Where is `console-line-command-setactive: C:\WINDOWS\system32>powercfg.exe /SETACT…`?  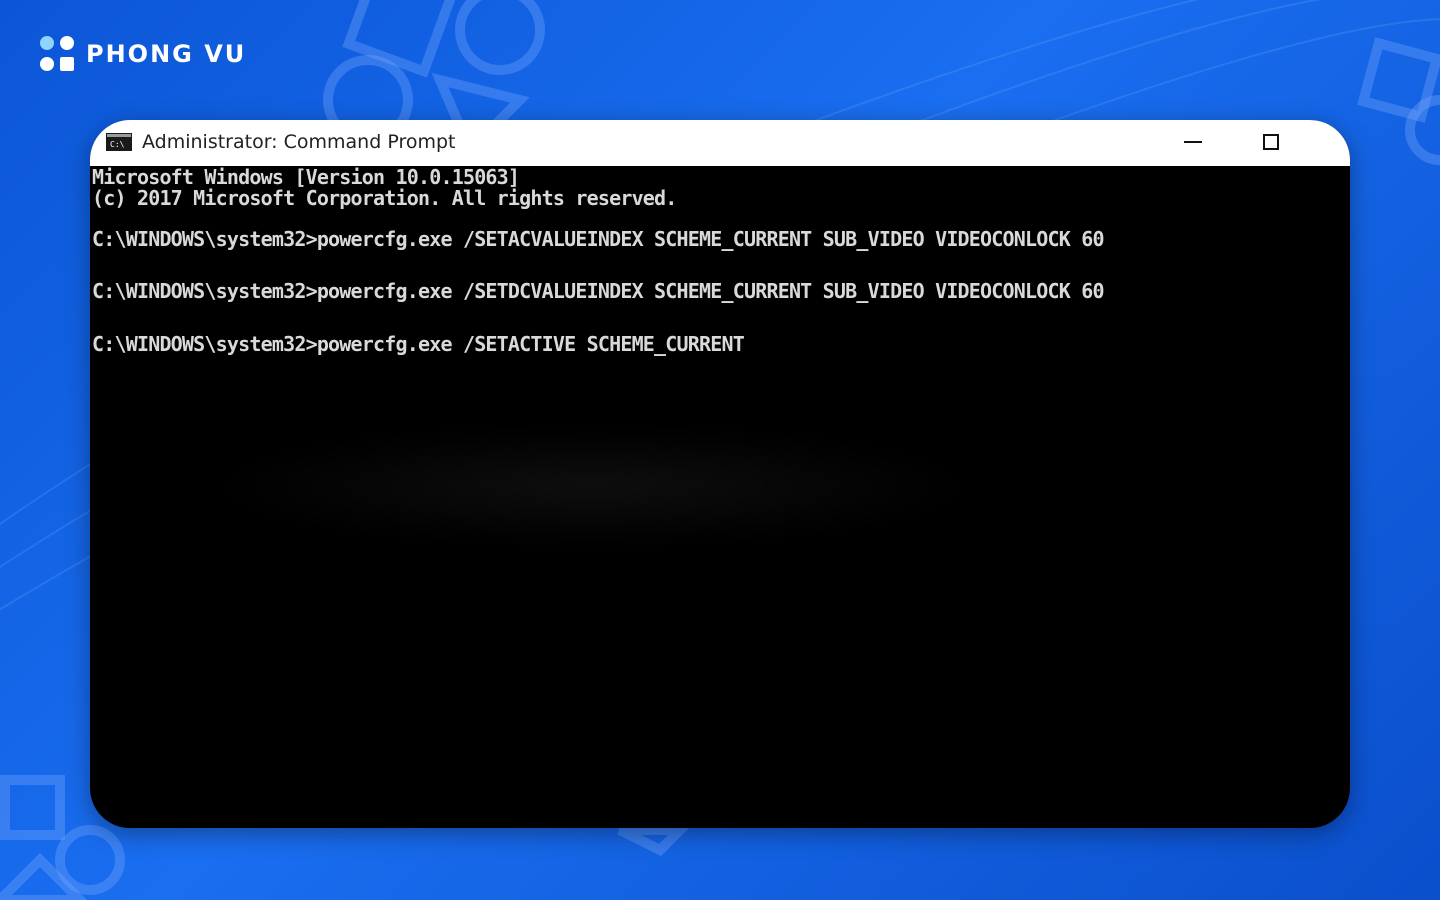 console-line-command-setactive: C:\WINDOWS\system32>powercfg.exe /SETACT… is located at coordinates (418, 344).